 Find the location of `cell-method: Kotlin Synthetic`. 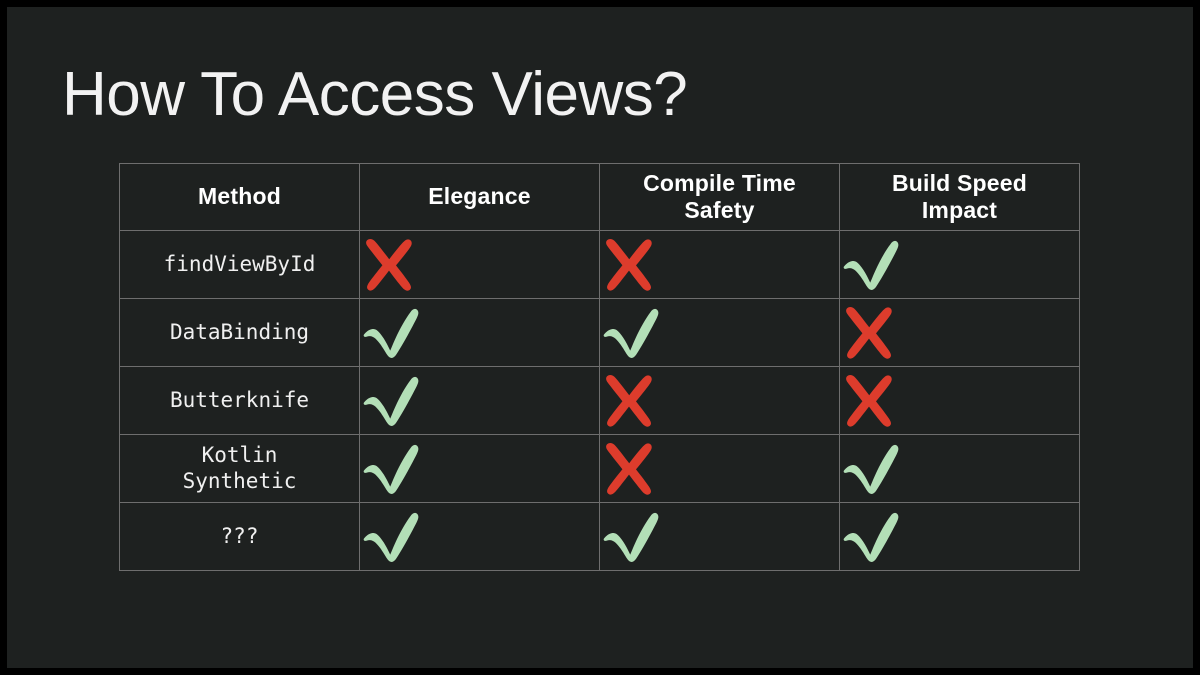

cell-method: Kotlin Synthetic is located at coordinates (239, 468).